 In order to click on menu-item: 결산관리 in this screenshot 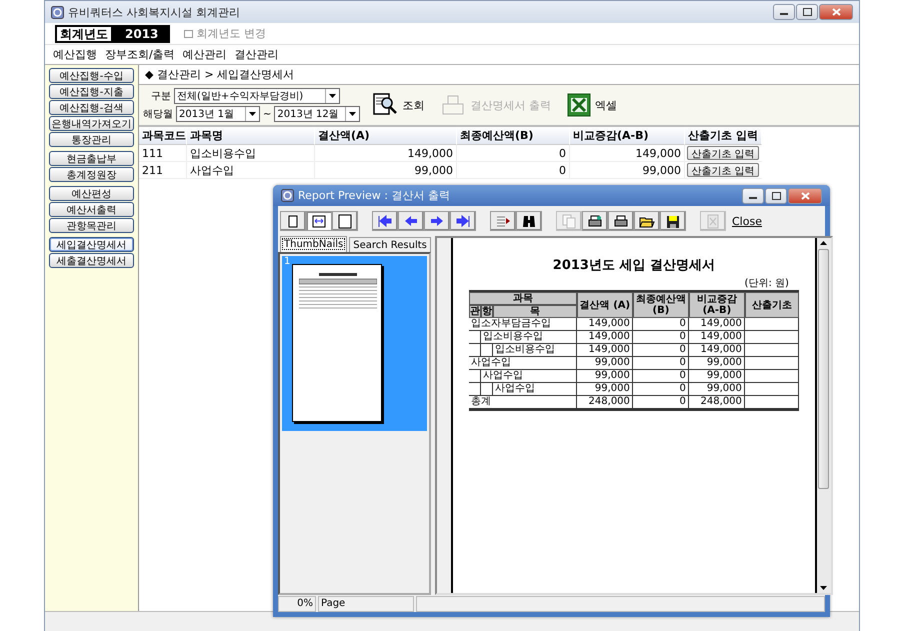, I will do `click(256, 54)`.